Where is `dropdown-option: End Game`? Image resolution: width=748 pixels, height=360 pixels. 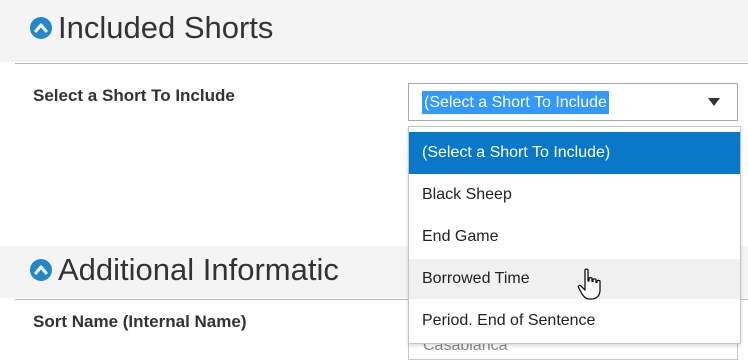
dropdown-option: End Game is located at coordinates (574, 237).